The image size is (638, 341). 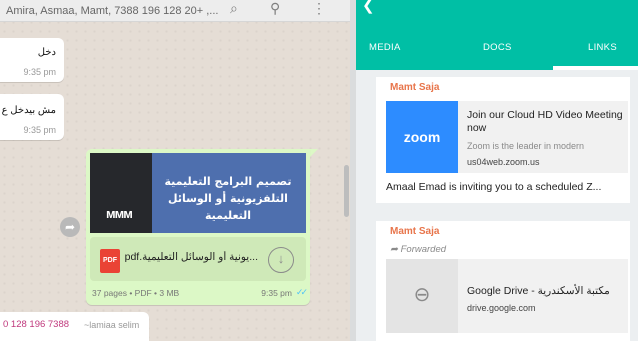 What do you see at coordinates (74, 326) in the screenshot?
I see `chat-message: 0 128 196 7388 ~lamiaa selim` at bounding box center [74, 326].